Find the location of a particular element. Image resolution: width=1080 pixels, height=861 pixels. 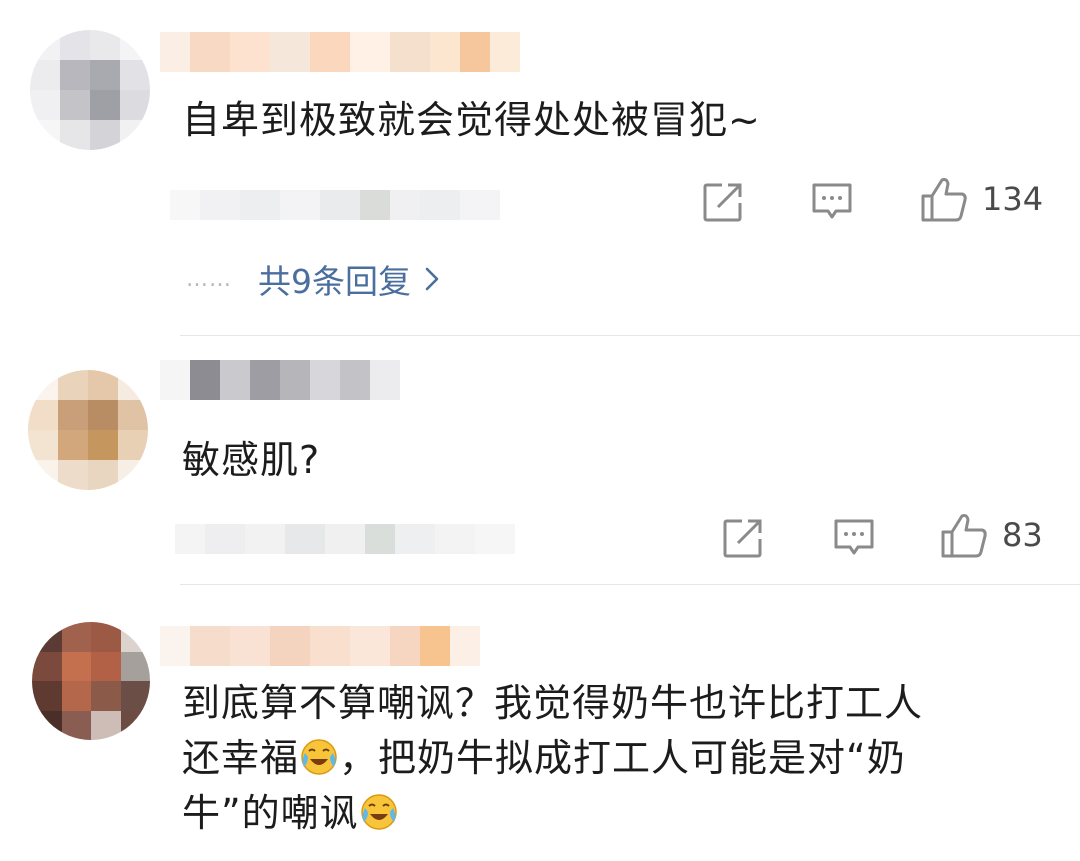

comment-text-segment: ，把奶牛拟成打工人可能是对“奶 is located at coordinates (622, 758).